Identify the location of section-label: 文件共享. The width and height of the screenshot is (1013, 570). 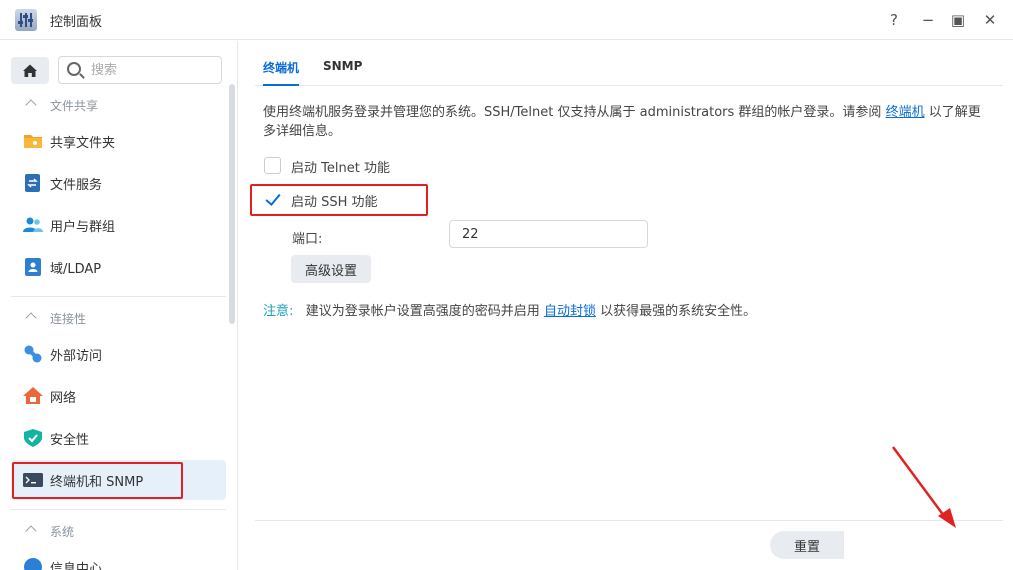
(74, 106).